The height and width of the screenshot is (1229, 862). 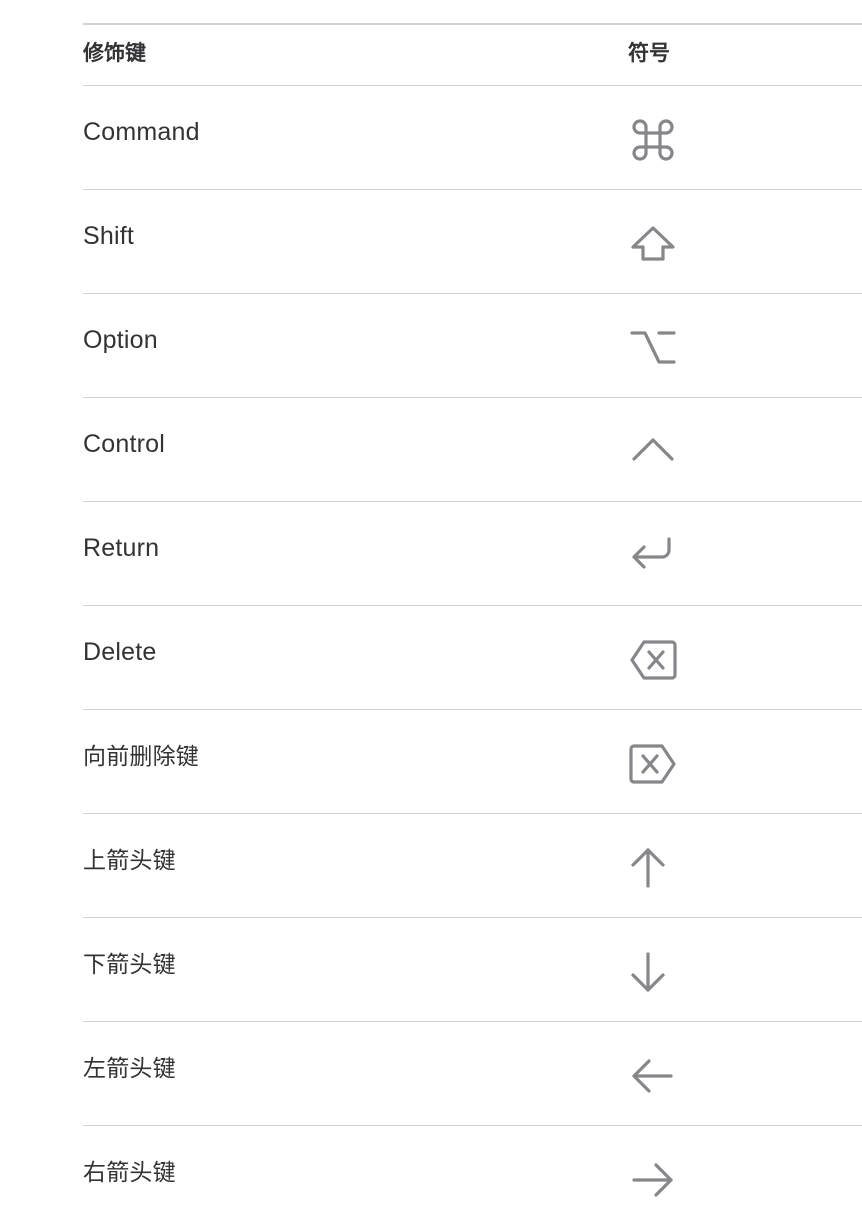 What do you see at coordinates (653, 452) in the screenshot?
I see `control-icon` at bounding box center [653, 452].